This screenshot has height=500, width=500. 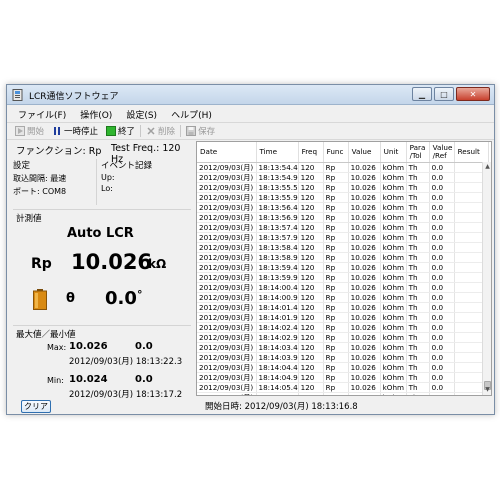 What do you see at coordinates (473, 94) in the screenshot?
I see `close-button: ✕` at bounding box center [473, 94].